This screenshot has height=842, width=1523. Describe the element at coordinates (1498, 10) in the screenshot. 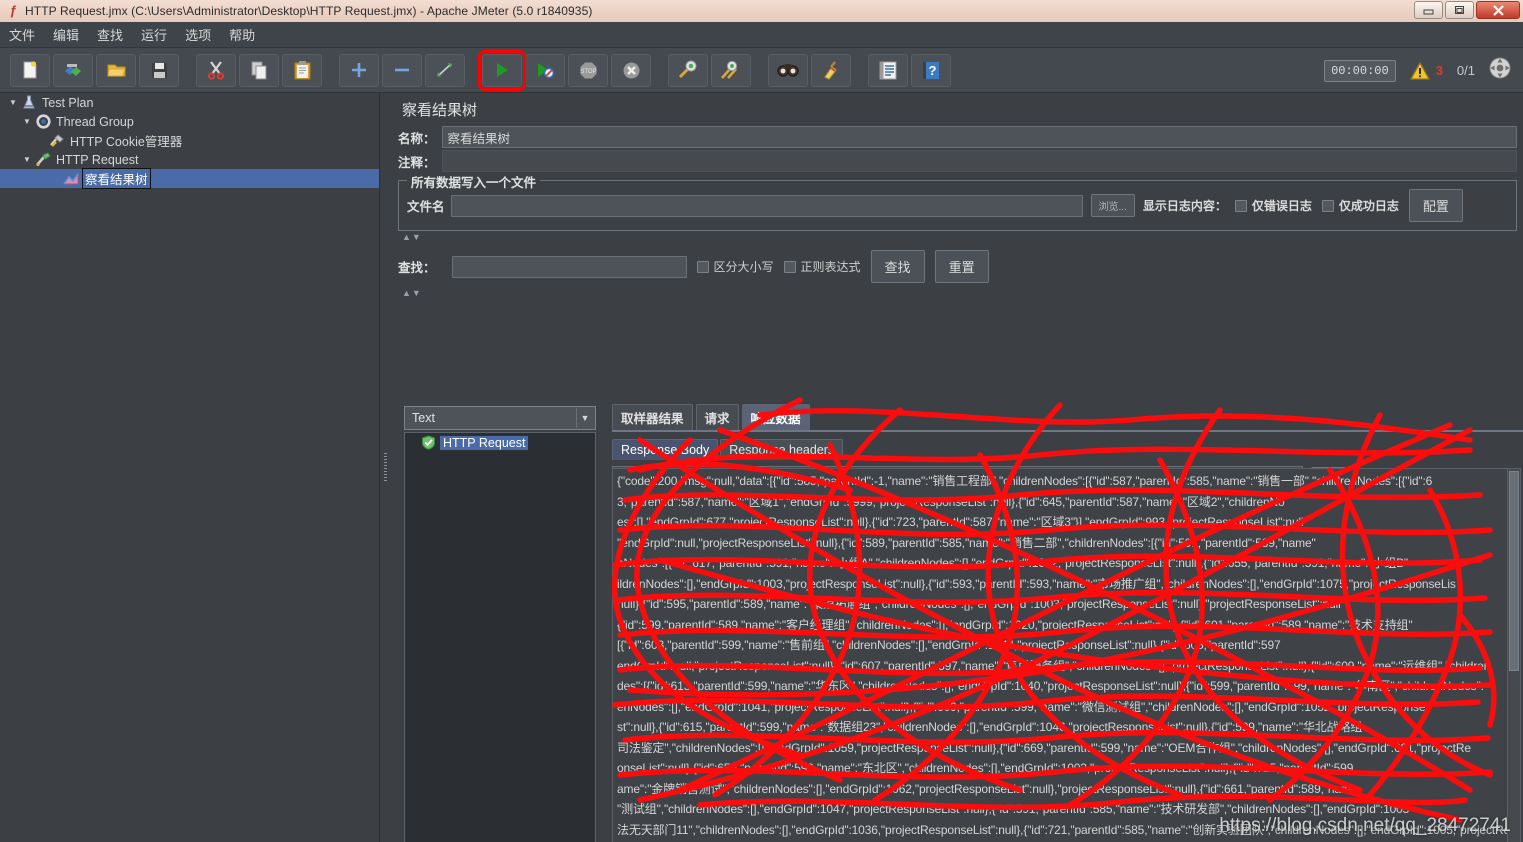

I see `close-button` at that location.